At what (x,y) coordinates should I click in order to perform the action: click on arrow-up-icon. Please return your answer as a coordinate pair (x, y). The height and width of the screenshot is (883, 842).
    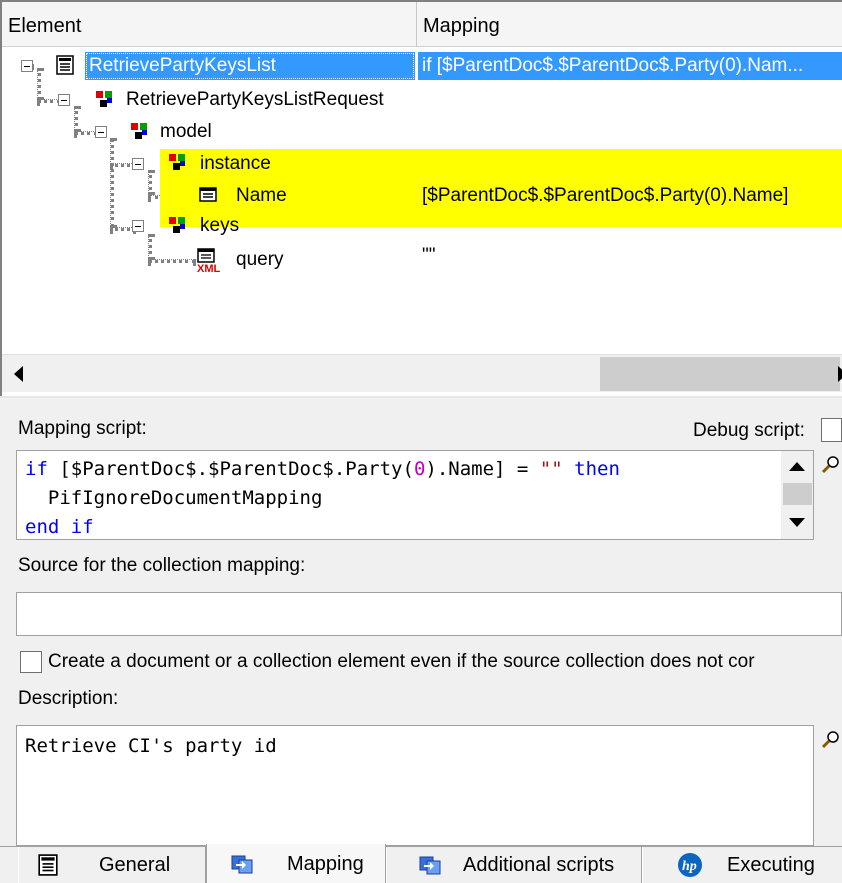
    Looking at the image, I should click on (797, 466).